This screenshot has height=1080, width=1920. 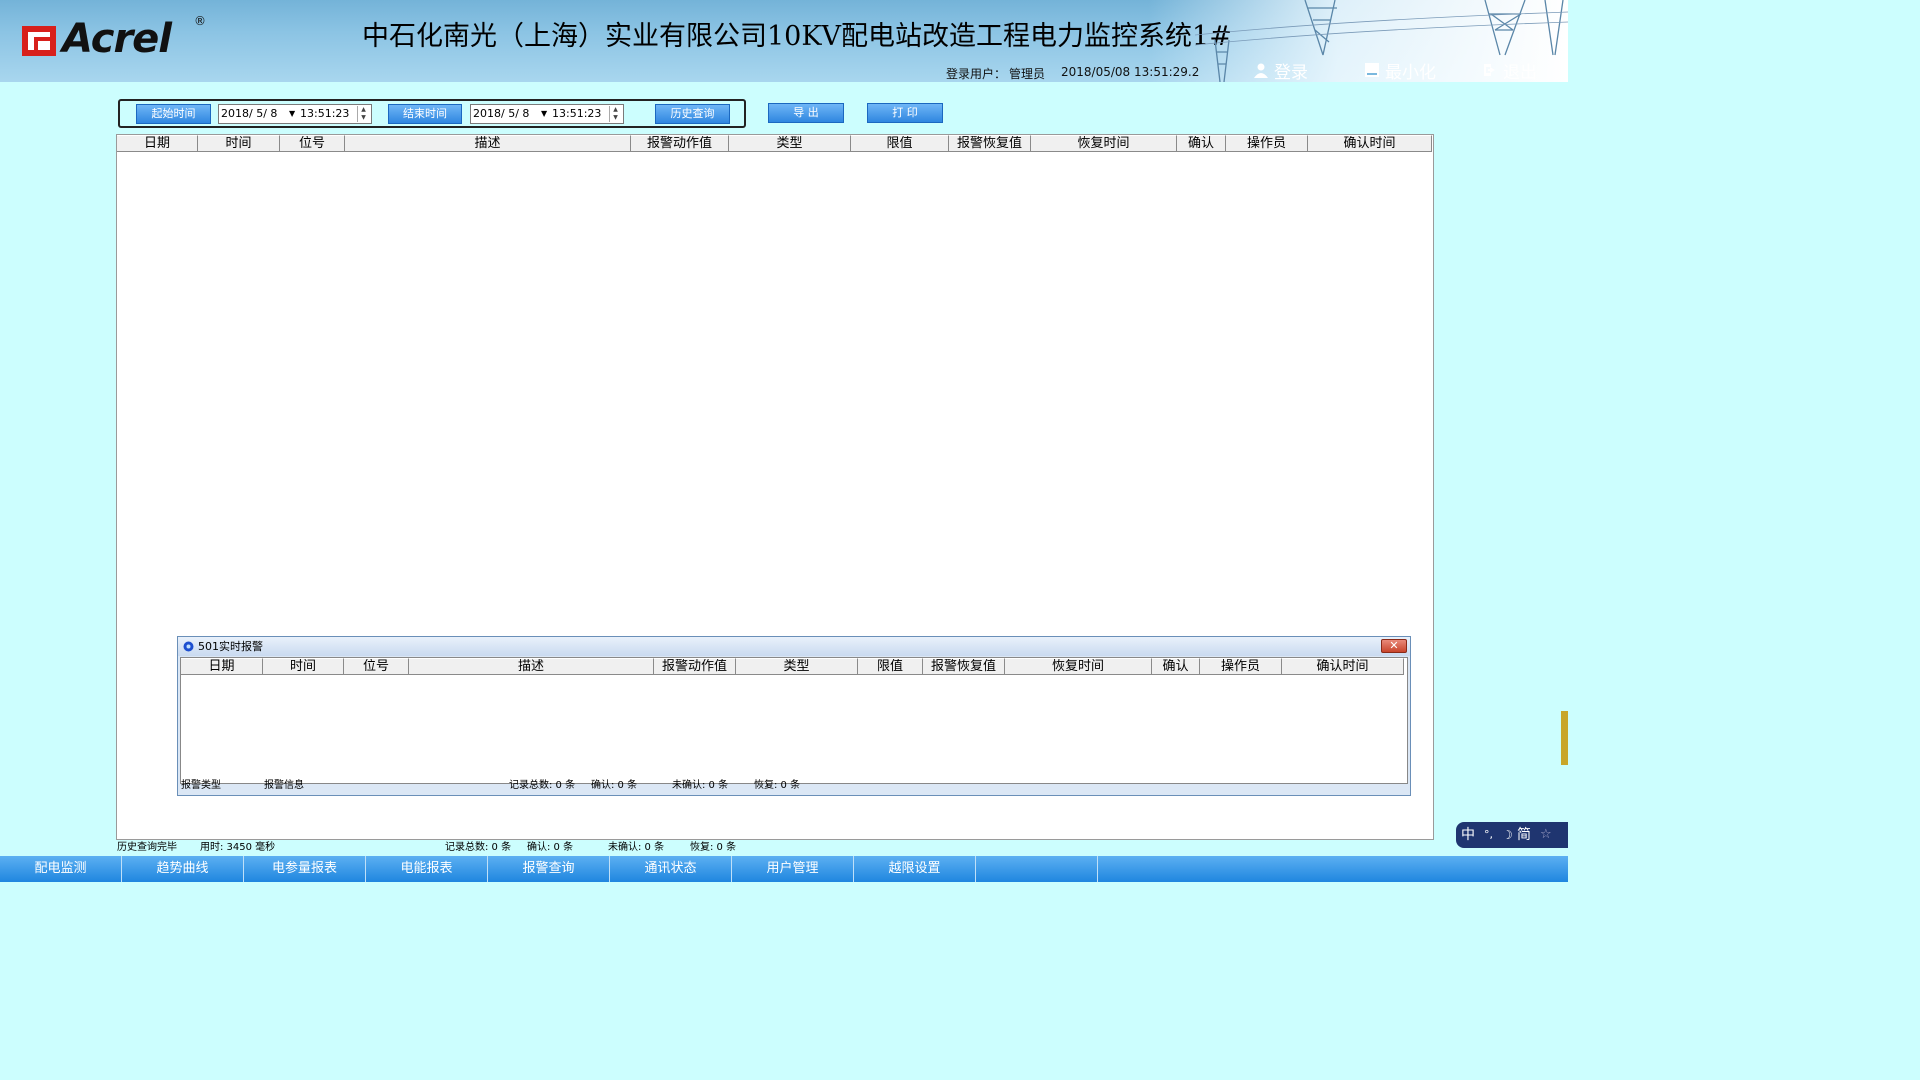 I want to click on nav-distribution-monitoring: 配电监测, so click(x=61, y=869).